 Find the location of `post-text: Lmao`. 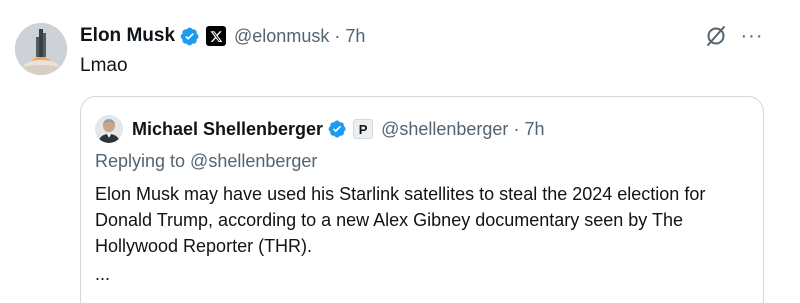

post-text: Lmao is located at coordinates (104, 65).